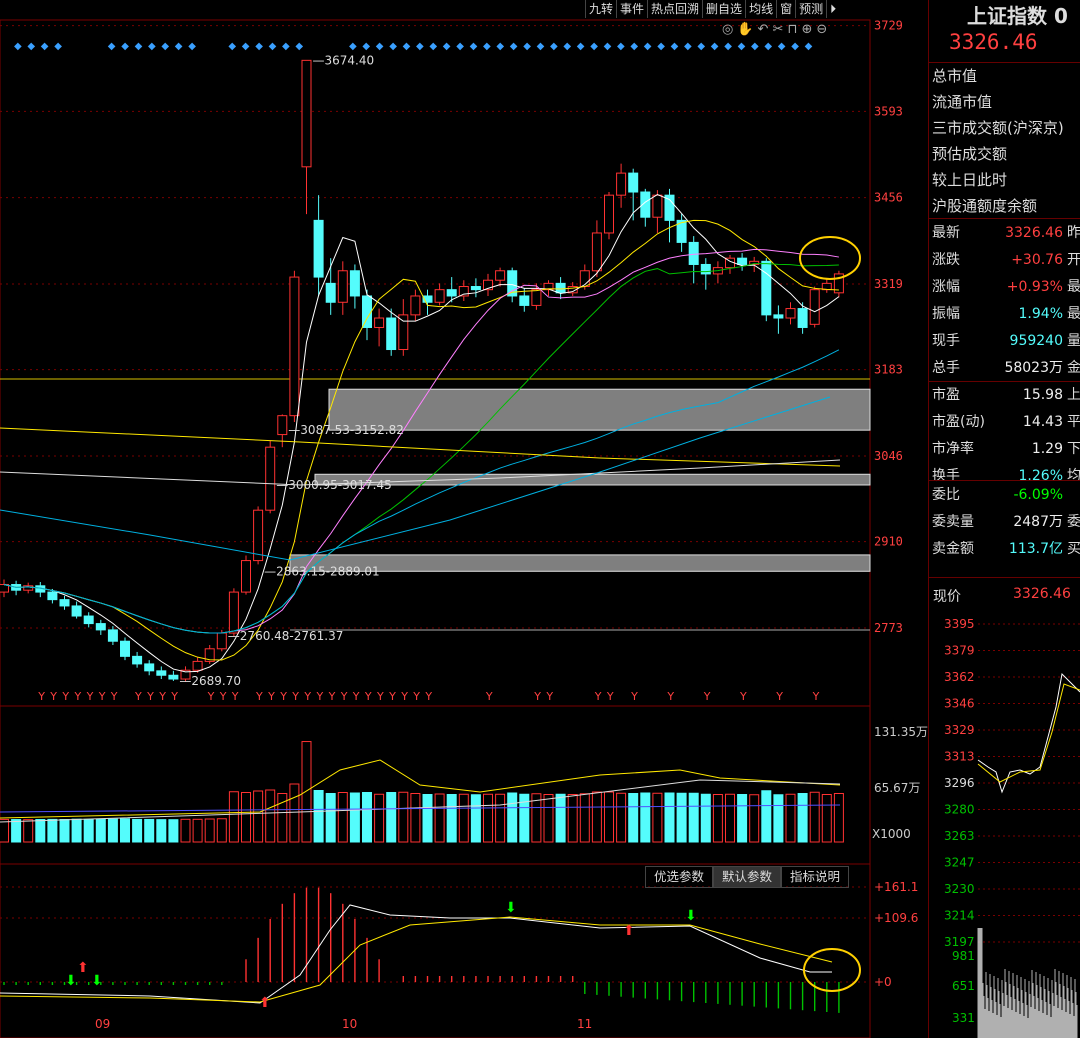 The image size is (1080, 1038). What do you see at coordinates (763, 29) in the screenshot?
I see `undo-icon: ↶` at bounding box center [763, 29].